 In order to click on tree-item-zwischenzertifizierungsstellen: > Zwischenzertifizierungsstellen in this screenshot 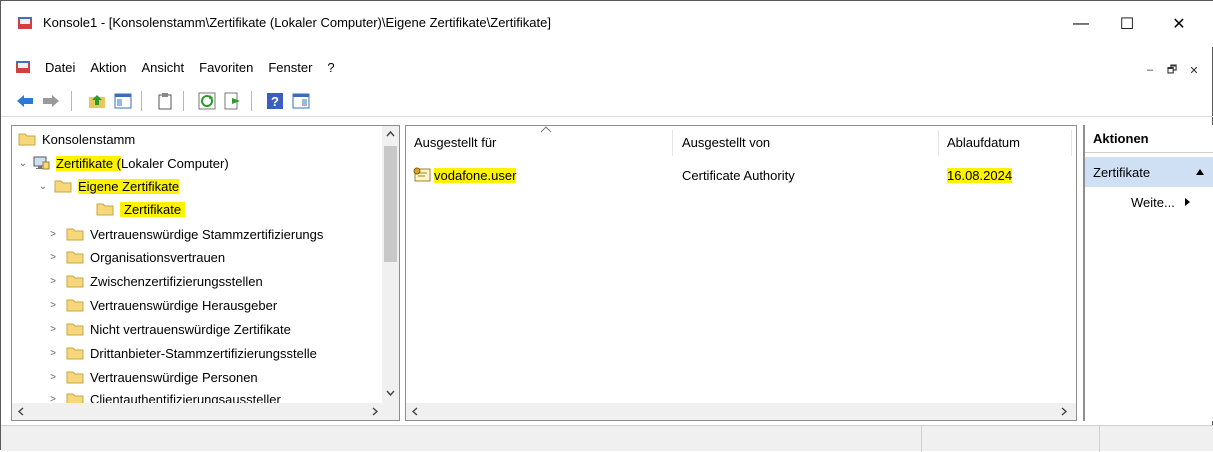, I will do `click(154, 281)`.